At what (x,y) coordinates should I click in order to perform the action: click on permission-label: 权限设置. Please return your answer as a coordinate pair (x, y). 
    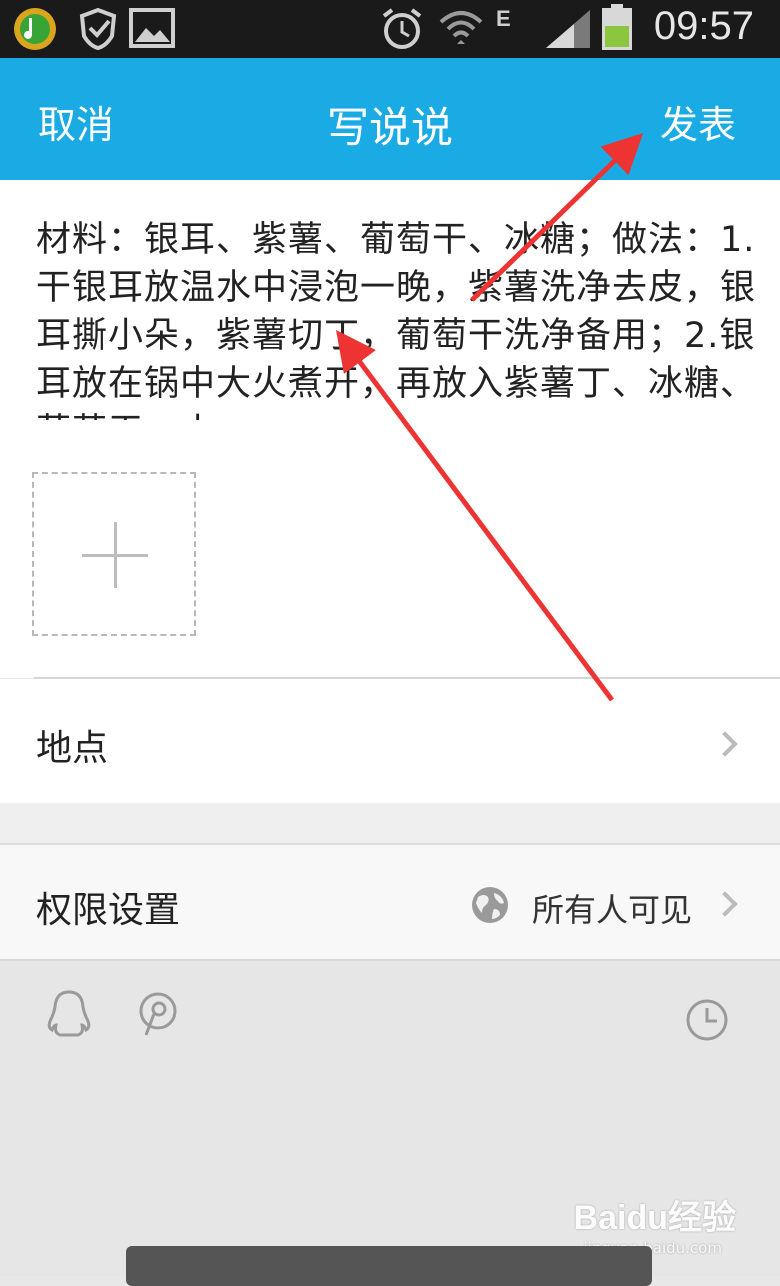
    Looking at the image, I should click on (108, 910).